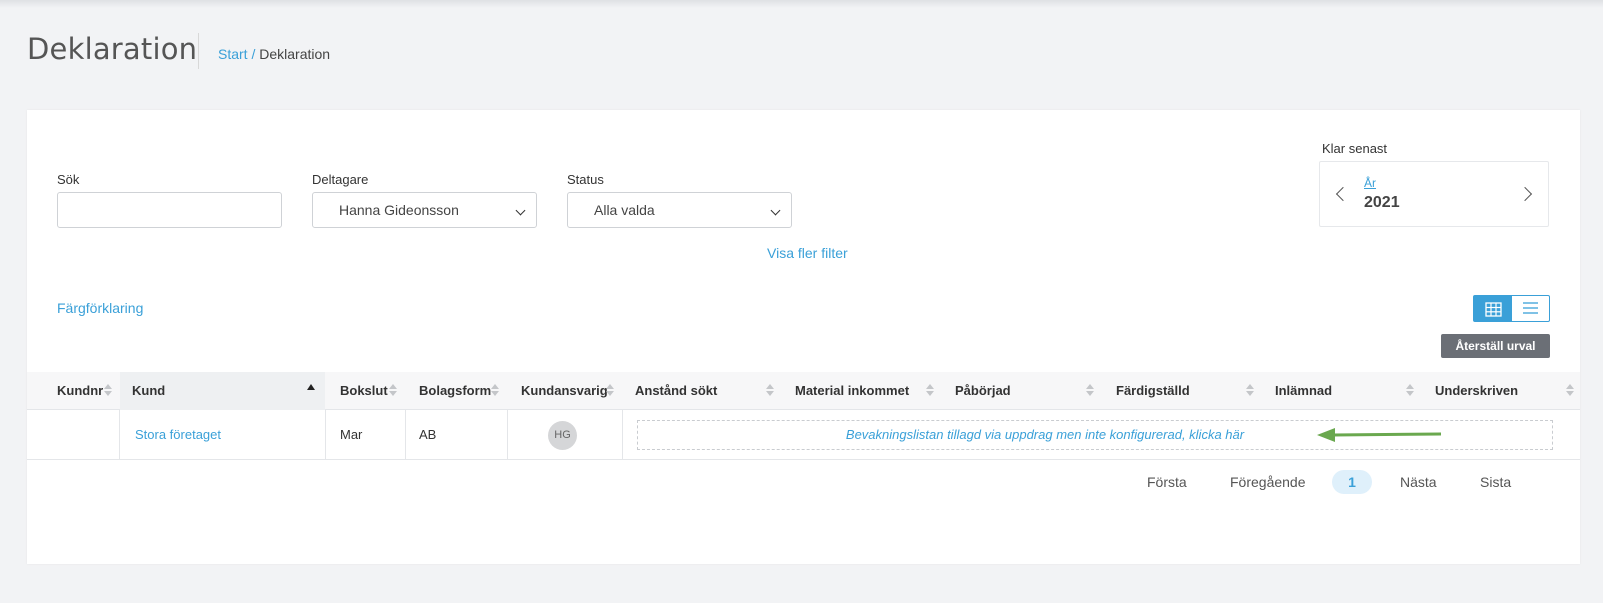 This screenshot has width=1603, height=603. I want to click on column-header-bokslut: Bokslut, so click(364, 391).